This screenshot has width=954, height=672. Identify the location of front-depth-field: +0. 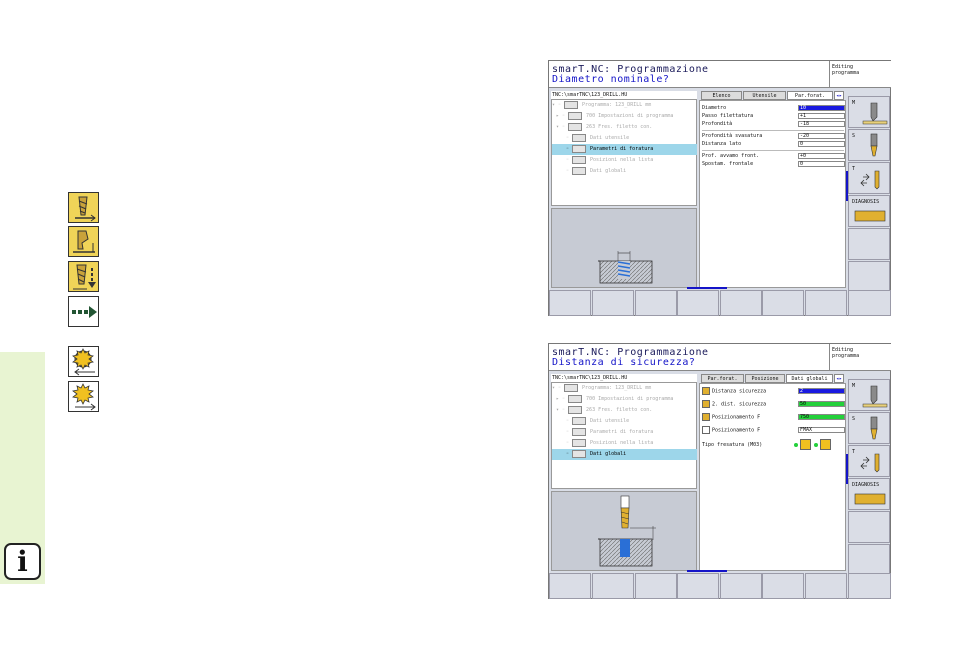
(821, 156).